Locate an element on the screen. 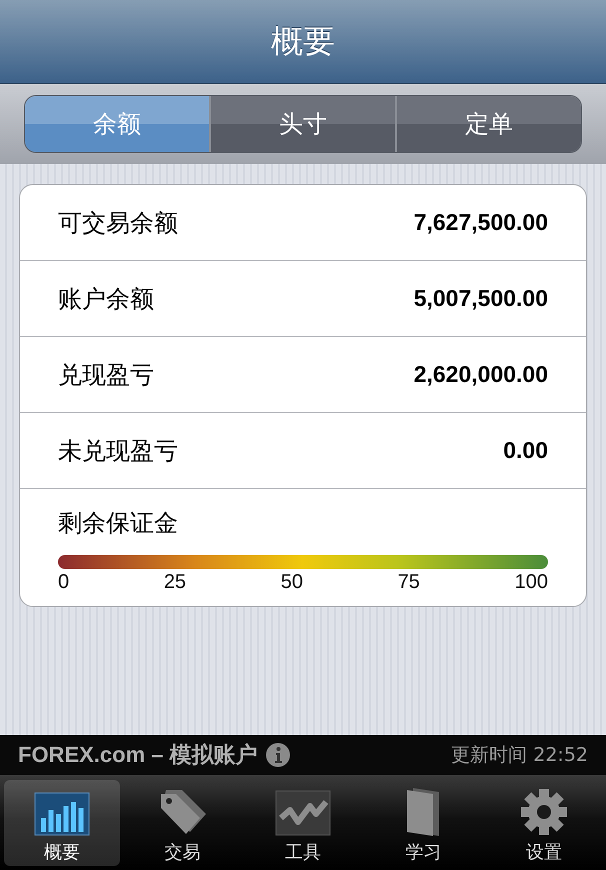 The height and width of the screenshot is (870, 606). screen-title: 概要 is located at coordinates (303, 41).